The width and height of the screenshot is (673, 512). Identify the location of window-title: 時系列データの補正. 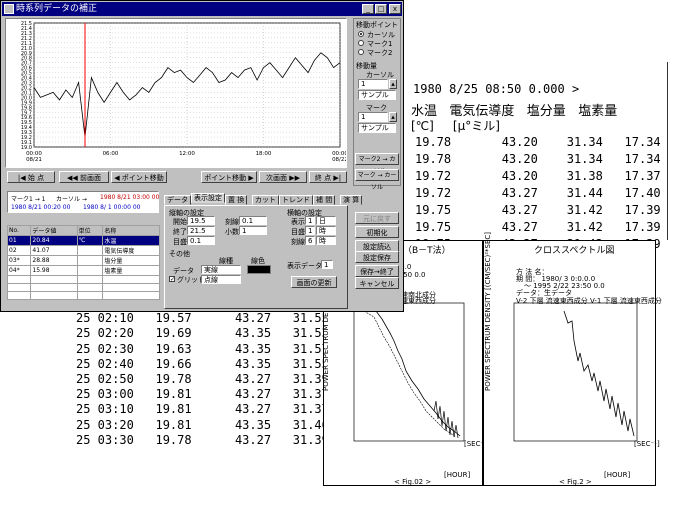
(57, 9).